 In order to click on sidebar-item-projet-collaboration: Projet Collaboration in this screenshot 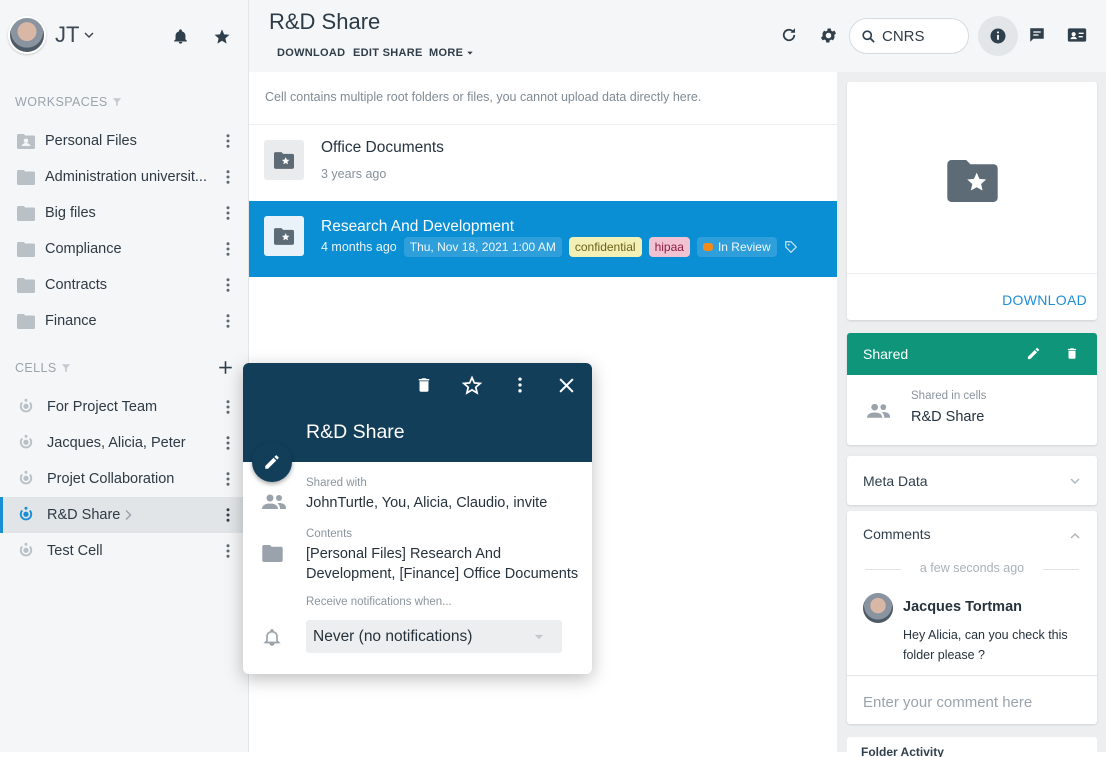, I will do `click(124, 479)`.